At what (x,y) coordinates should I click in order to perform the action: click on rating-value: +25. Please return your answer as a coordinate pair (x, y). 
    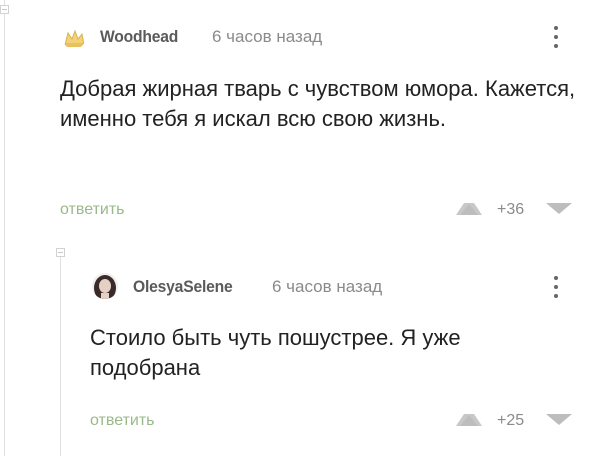
    Looking at the image, I should click on (511, 420).